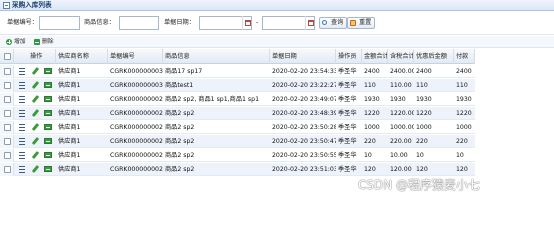  What do you see at coordinates (401, 141) in the screenshot?
I see `tax-total-cell: 220.00` at bounding box center [401, 141].